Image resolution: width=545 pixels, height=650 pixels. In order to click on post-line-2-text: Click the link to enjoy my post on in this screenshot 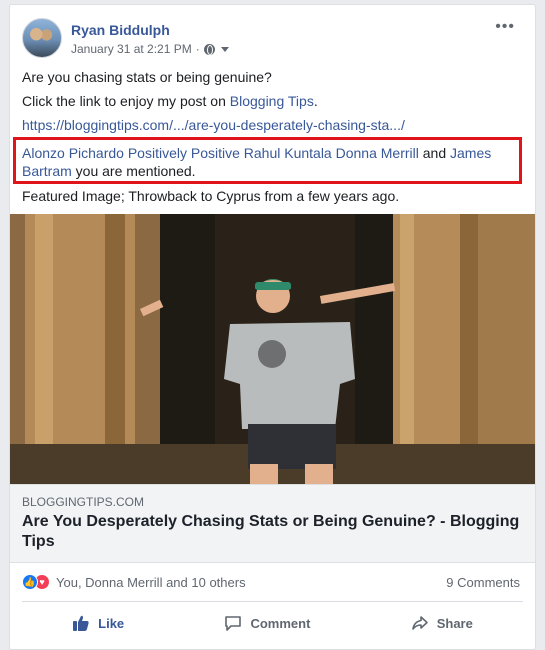, I will do `click(126, 101)`.